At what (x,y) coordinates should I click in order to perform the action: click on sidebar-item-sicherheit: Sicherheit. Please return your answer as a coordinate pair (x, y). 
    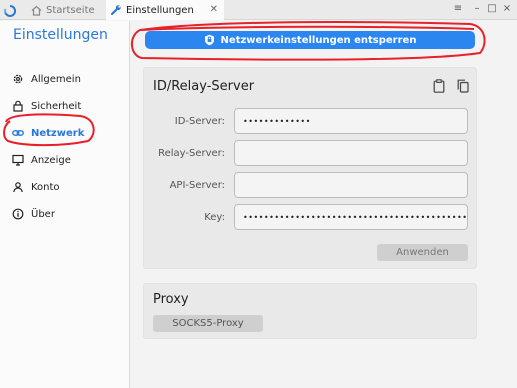
    Looking at the image, I should click on (62, 106).